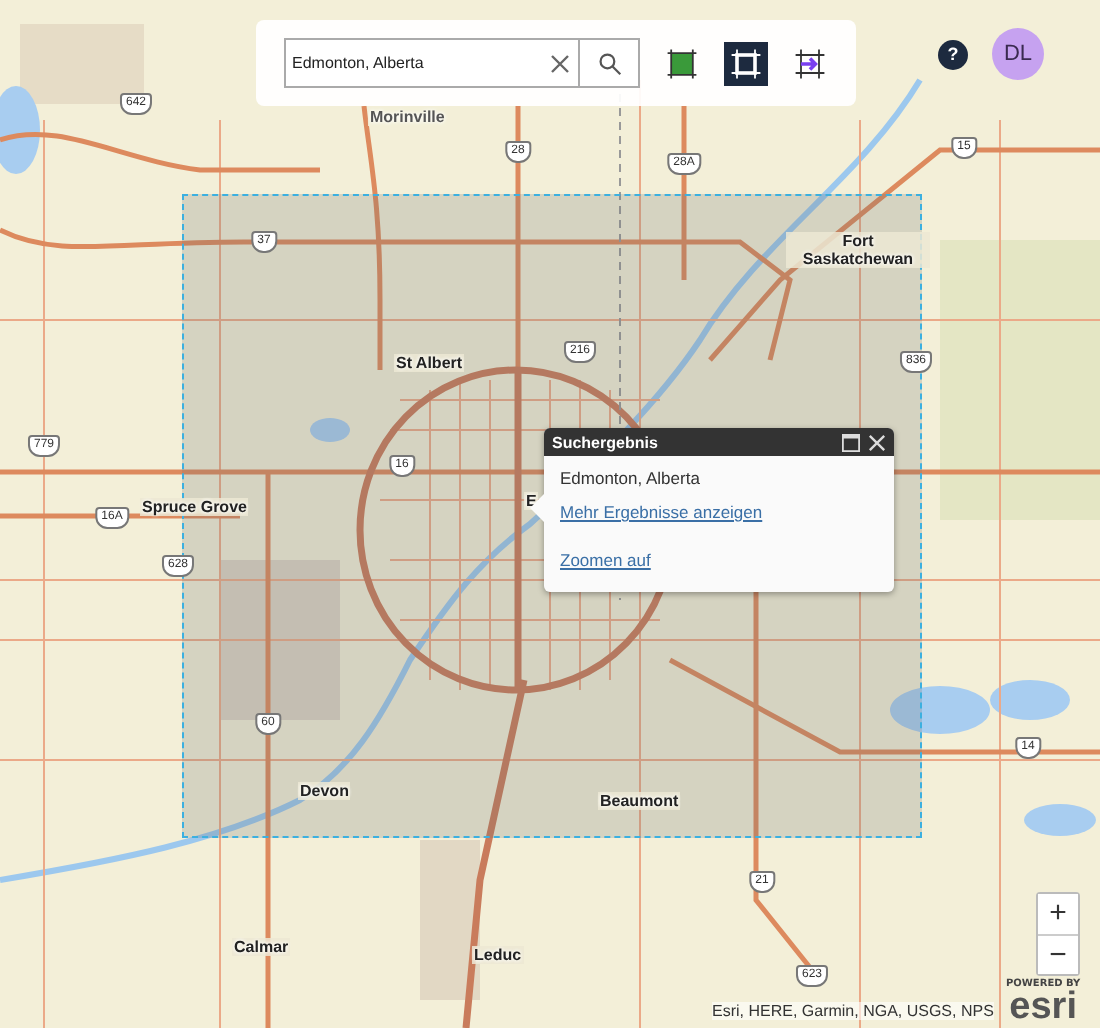  What do you see at coordinates (851, 442) in the screenshot?
I see `maximize-icon` at bounding box center [851, 442].